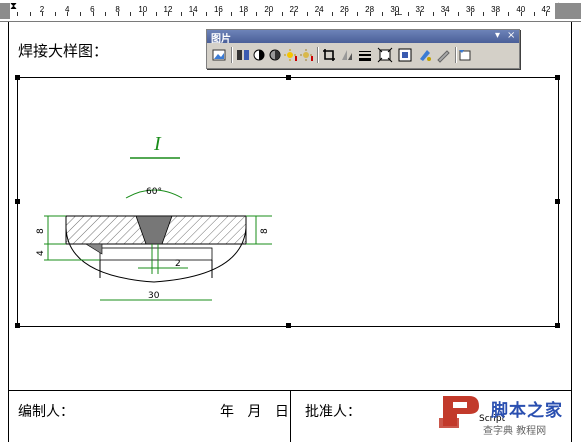  I want to click on crop-icon, so click(329, 55).